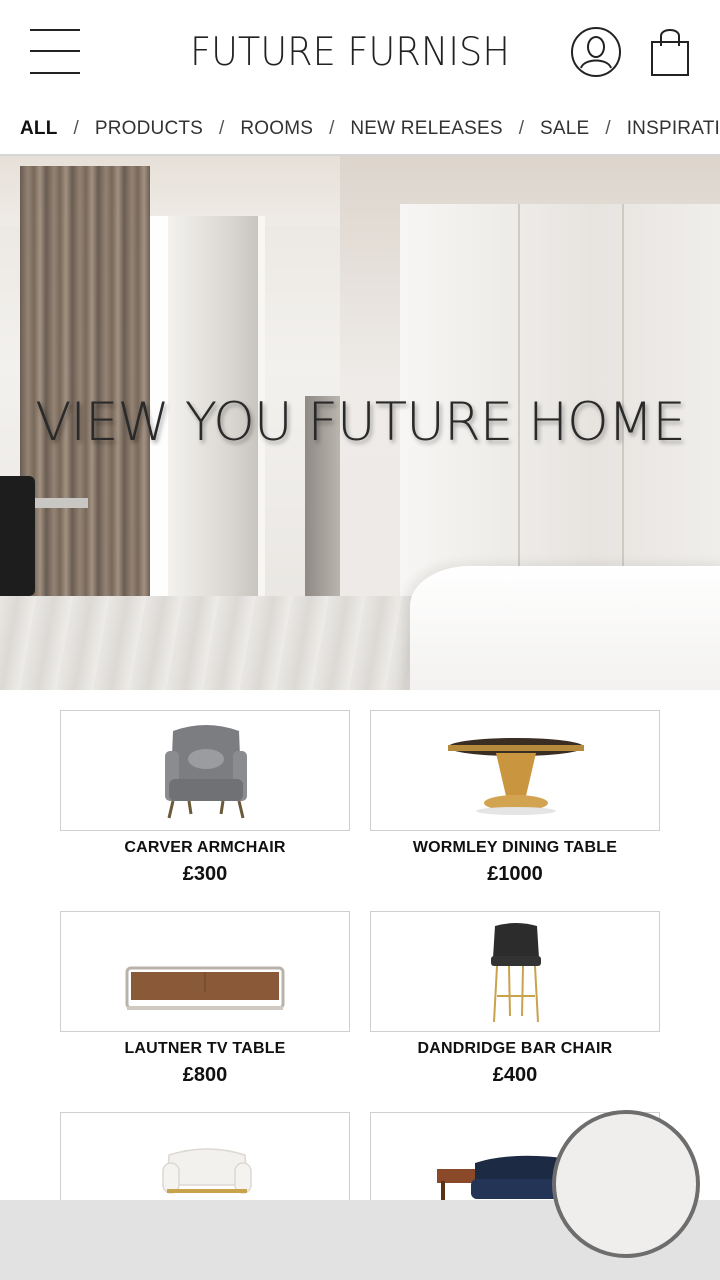  Describe the element at coordinates (39, 129) in the screenshot. I see `nav-item-all: ALL` at that location.